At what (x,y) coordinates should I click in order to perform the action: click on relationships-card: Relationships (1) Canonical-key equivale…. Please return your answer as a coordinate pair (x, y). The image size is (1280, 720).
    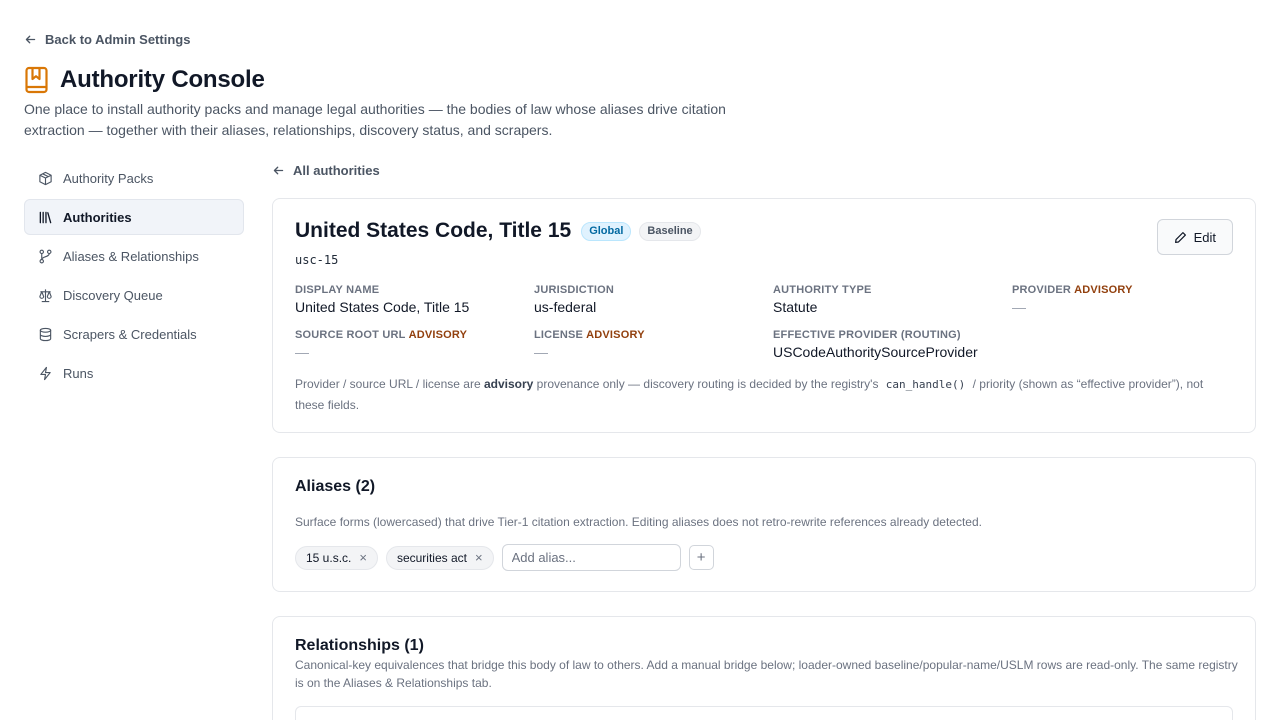
    Looking at the image, I should click on (764, 668).